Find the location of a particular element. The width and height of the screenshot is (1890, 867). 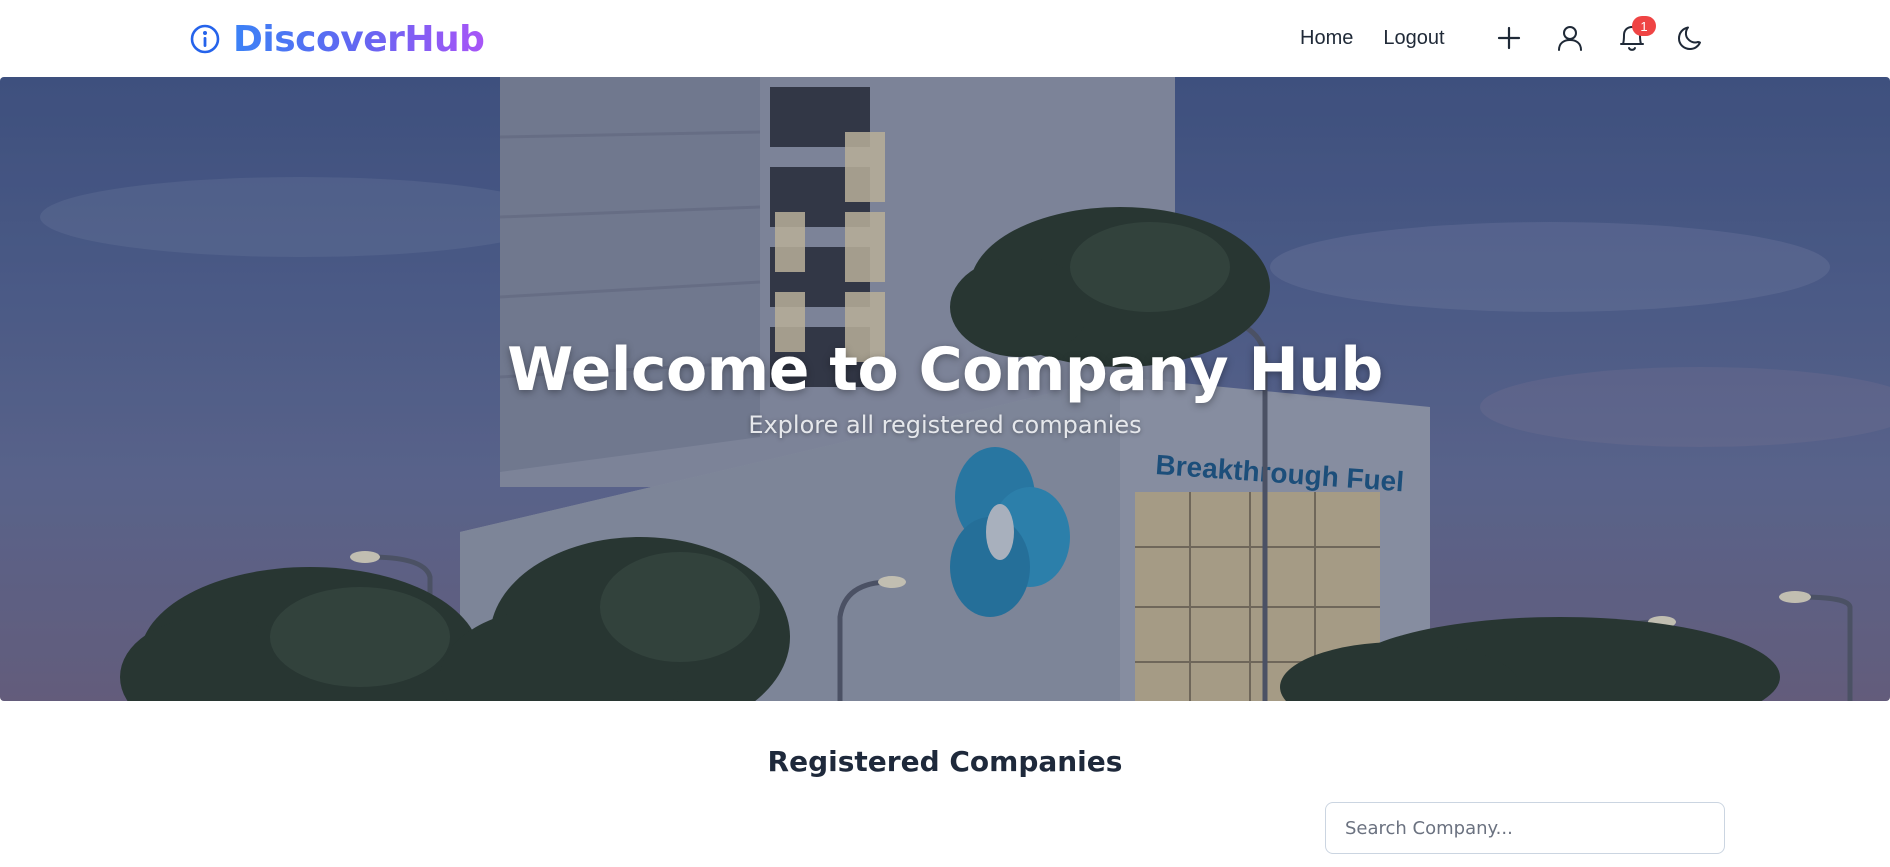

brand-name: DiscoverHub is located at coordinates (359, 39).